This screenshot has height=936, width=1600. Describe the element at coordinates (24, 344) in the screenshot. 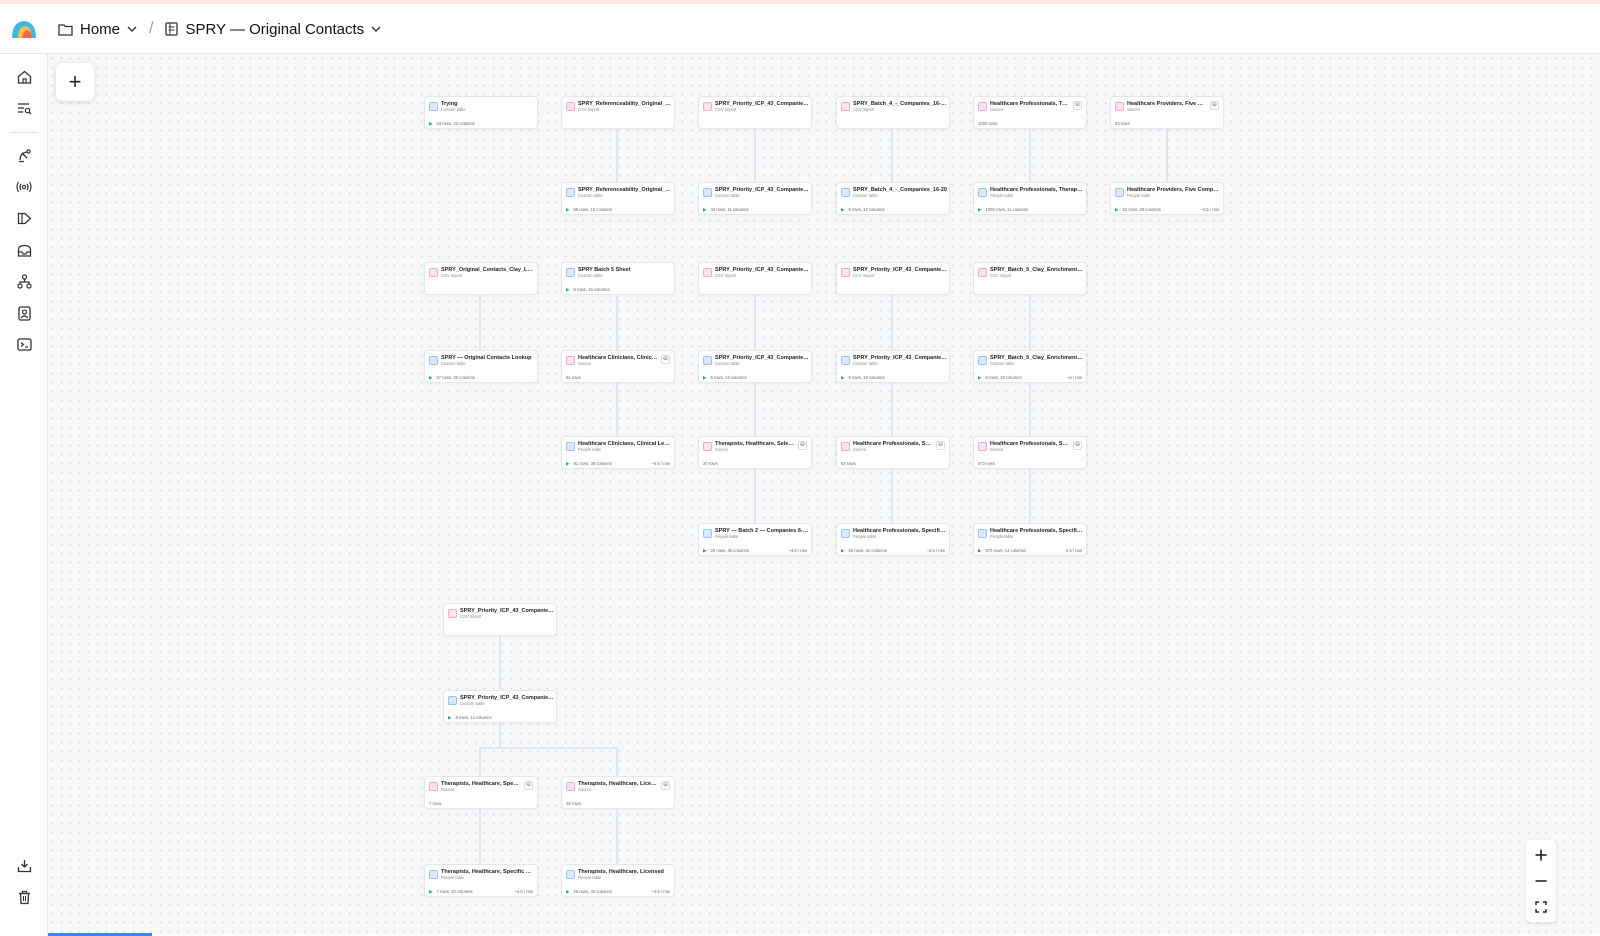

I see `terminal-icon` at that location.